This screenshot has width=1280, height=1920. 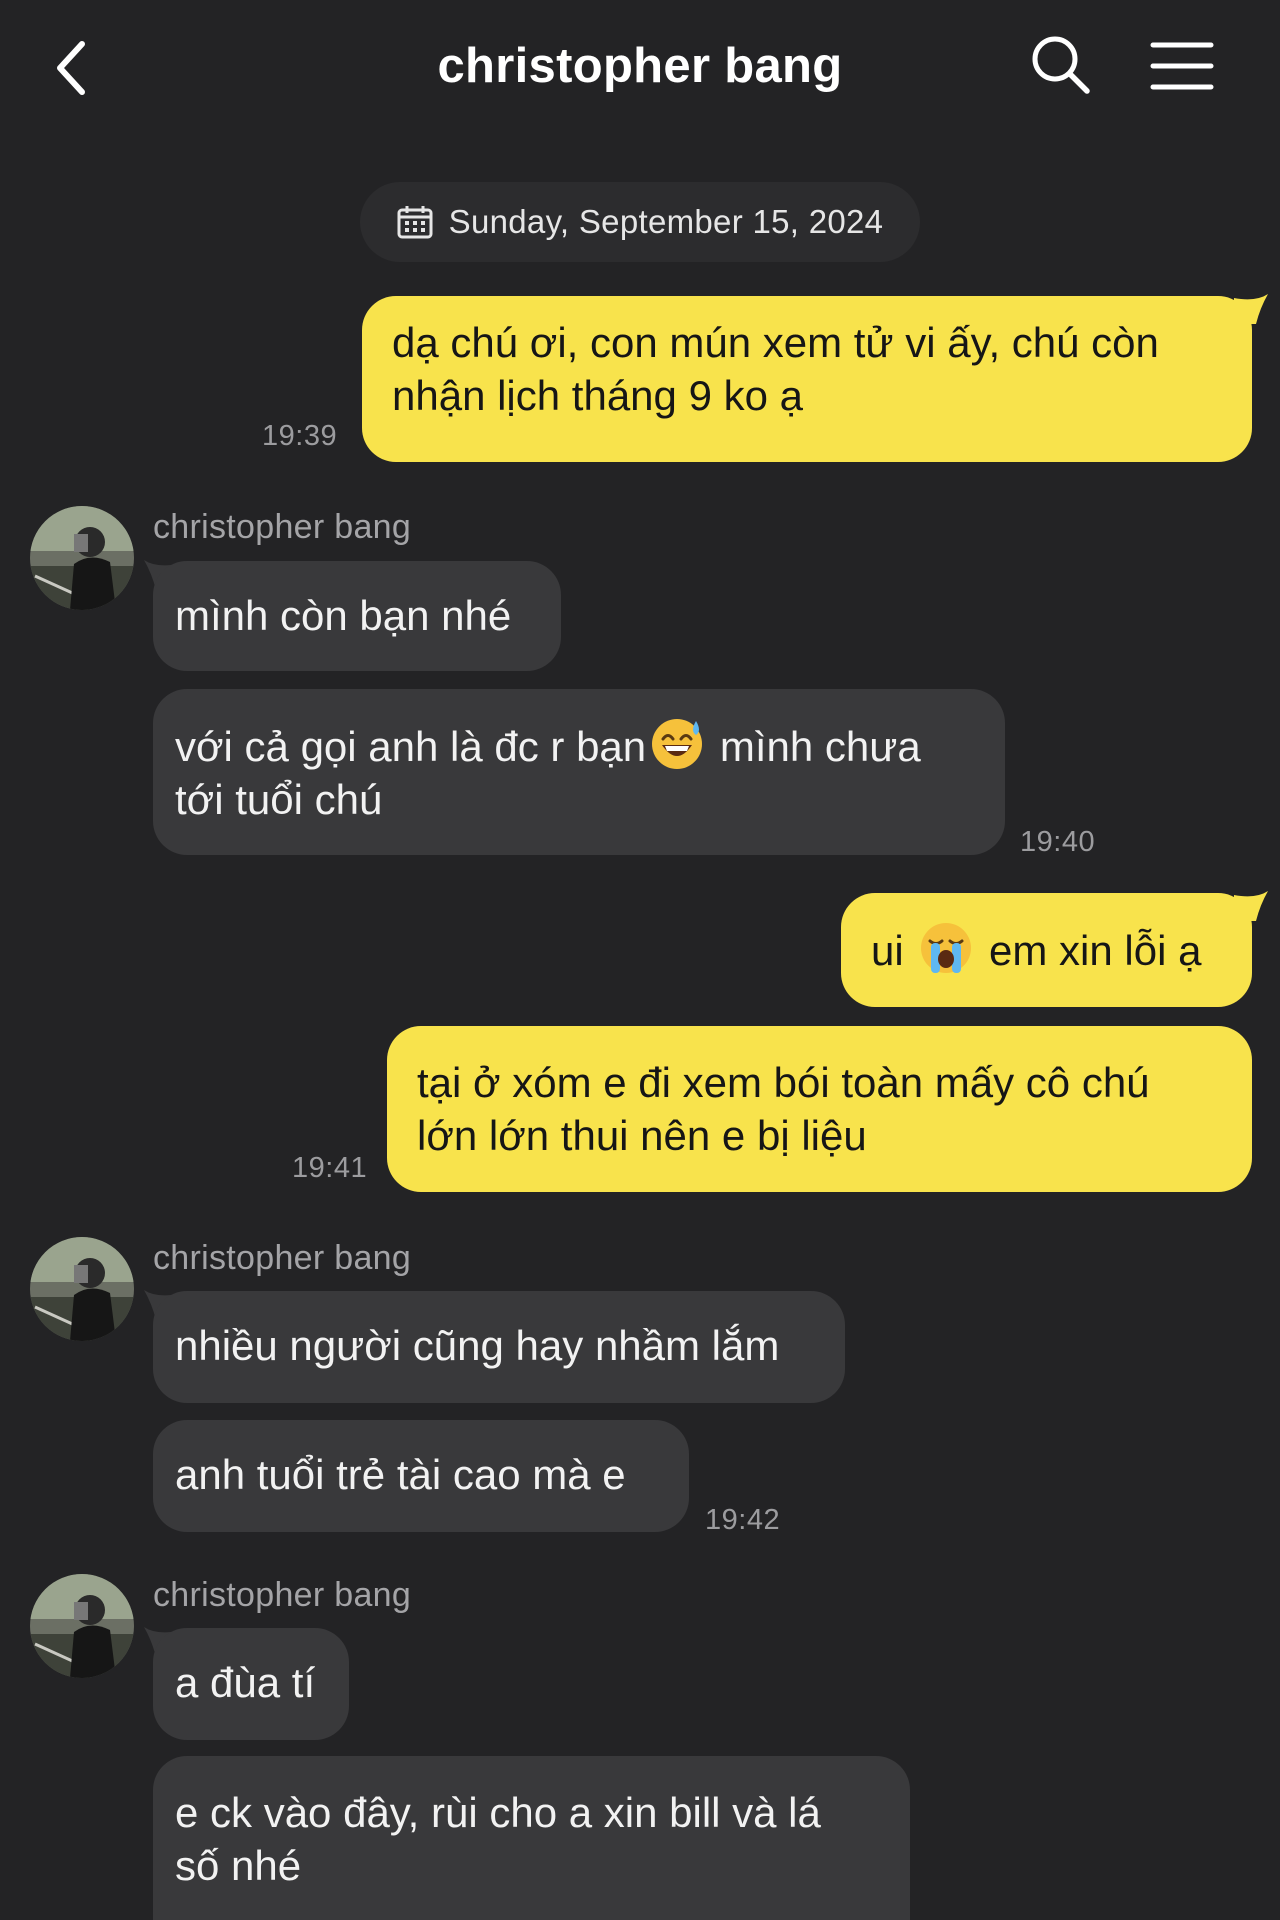 What do you see at coordinates (238, 1865) in the screenshot?
I see `message-text-line: số nhé` at bounding box center [238, 1865].